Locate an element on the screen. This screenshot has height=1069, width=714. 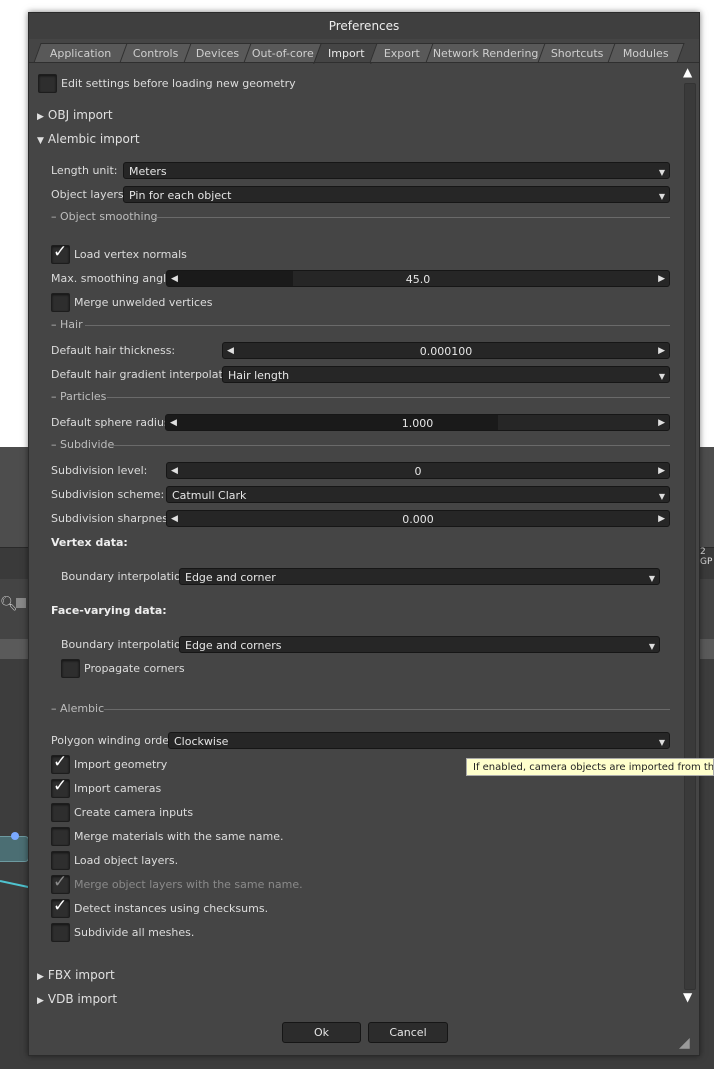
slider-value: 45.0 is located at coordinates (418, 279).